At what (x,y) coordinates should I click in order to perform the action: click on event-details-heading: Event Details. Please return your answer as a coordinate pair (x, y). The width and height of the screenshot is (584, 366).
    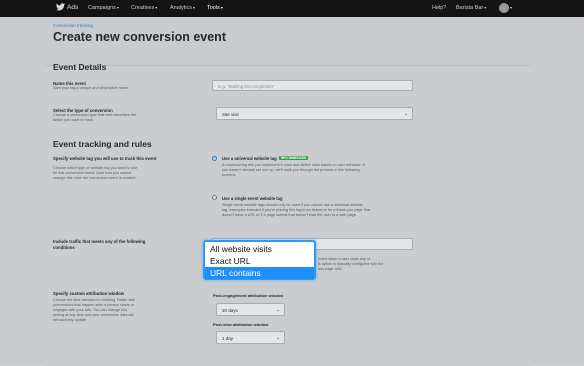
    Looking at the image, I should click on (80, 67).